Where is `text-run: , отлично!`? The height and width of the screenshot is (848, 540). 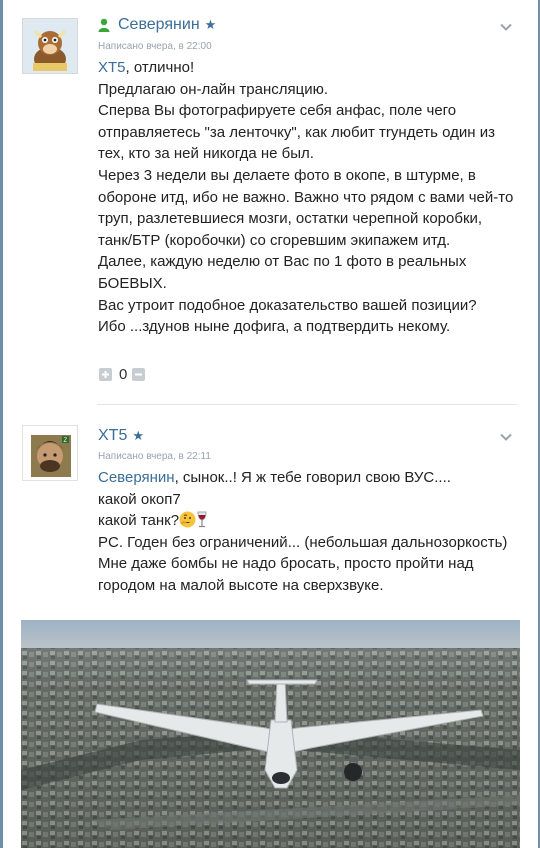
text-run: , отлично! is located at coordinates (160, 67).